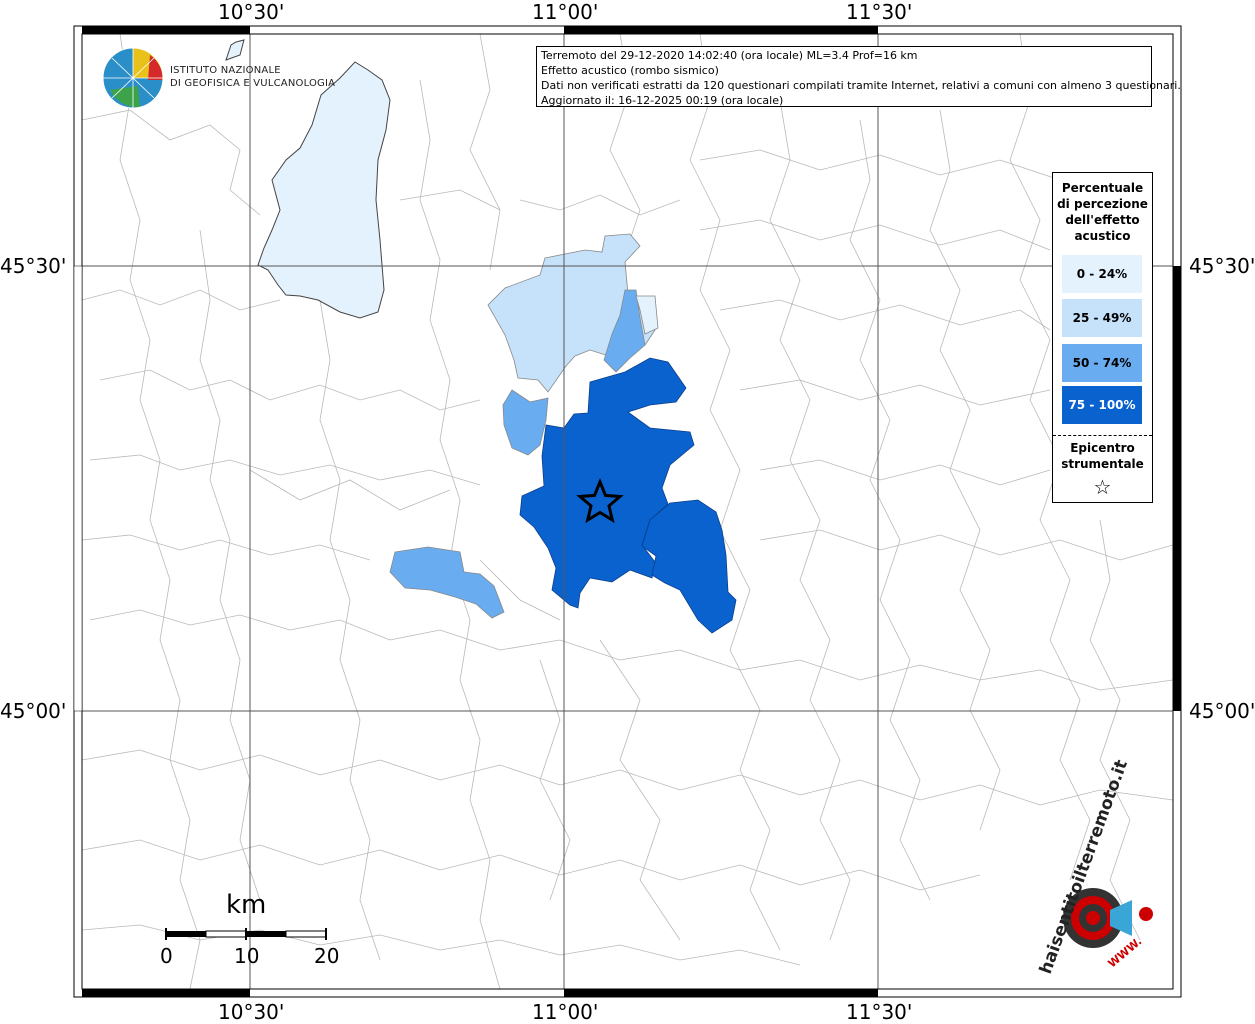 This screenshot has height=1024, width=1255. What do you see at coordinates (251, 1012) in the screenshot?
I see `lon-label-bottom-1030: 10°30'` at bounding box center [251, 1012].